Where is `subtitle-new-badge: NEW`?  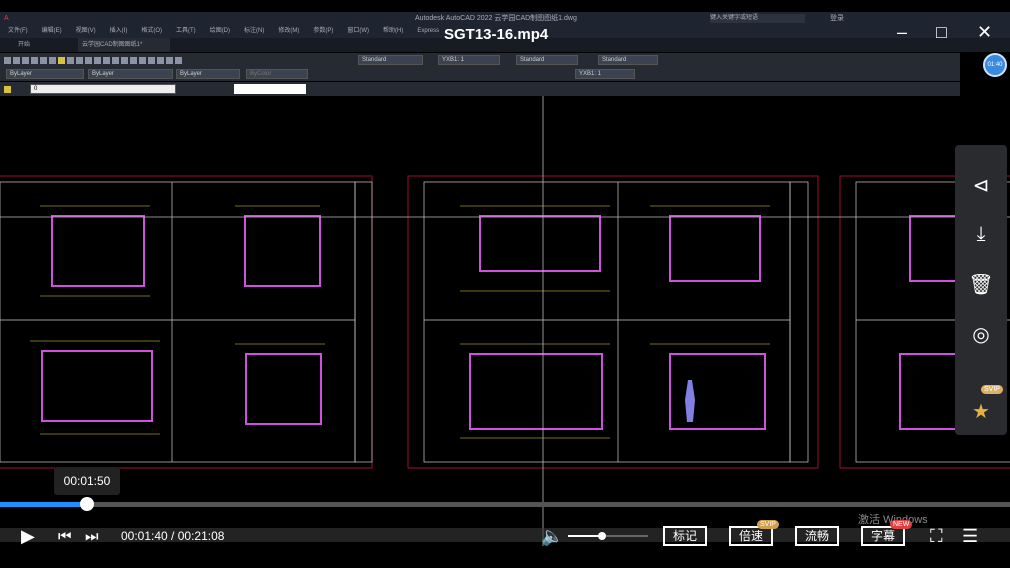 subtitle-new-badge: NEW is located at coordinates (901, 524).